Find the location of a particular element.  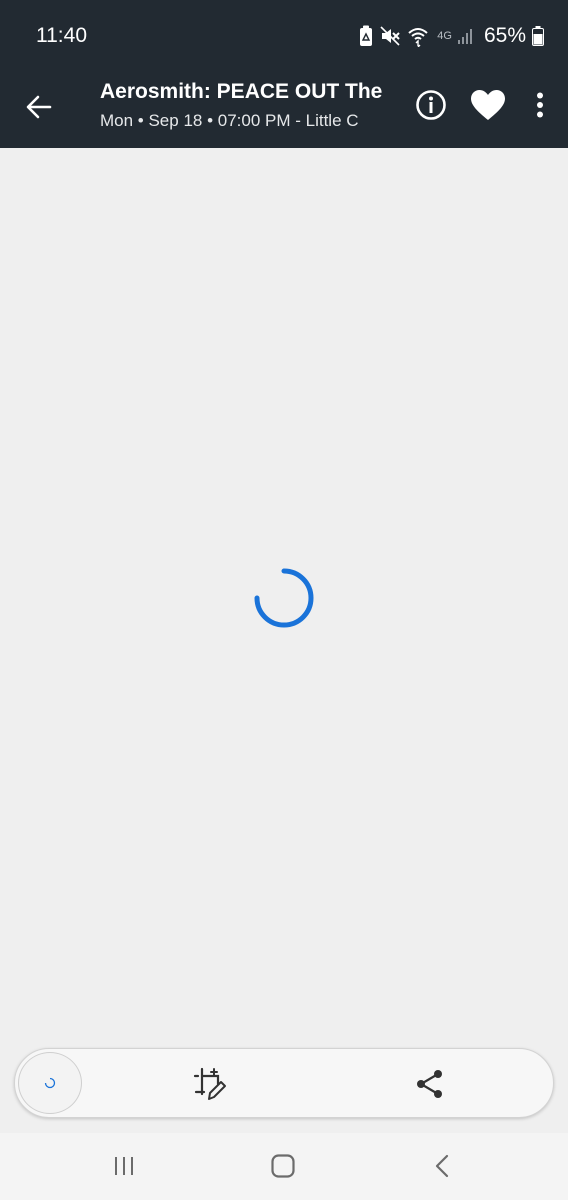

back-button is located at coordinates (39, 107).